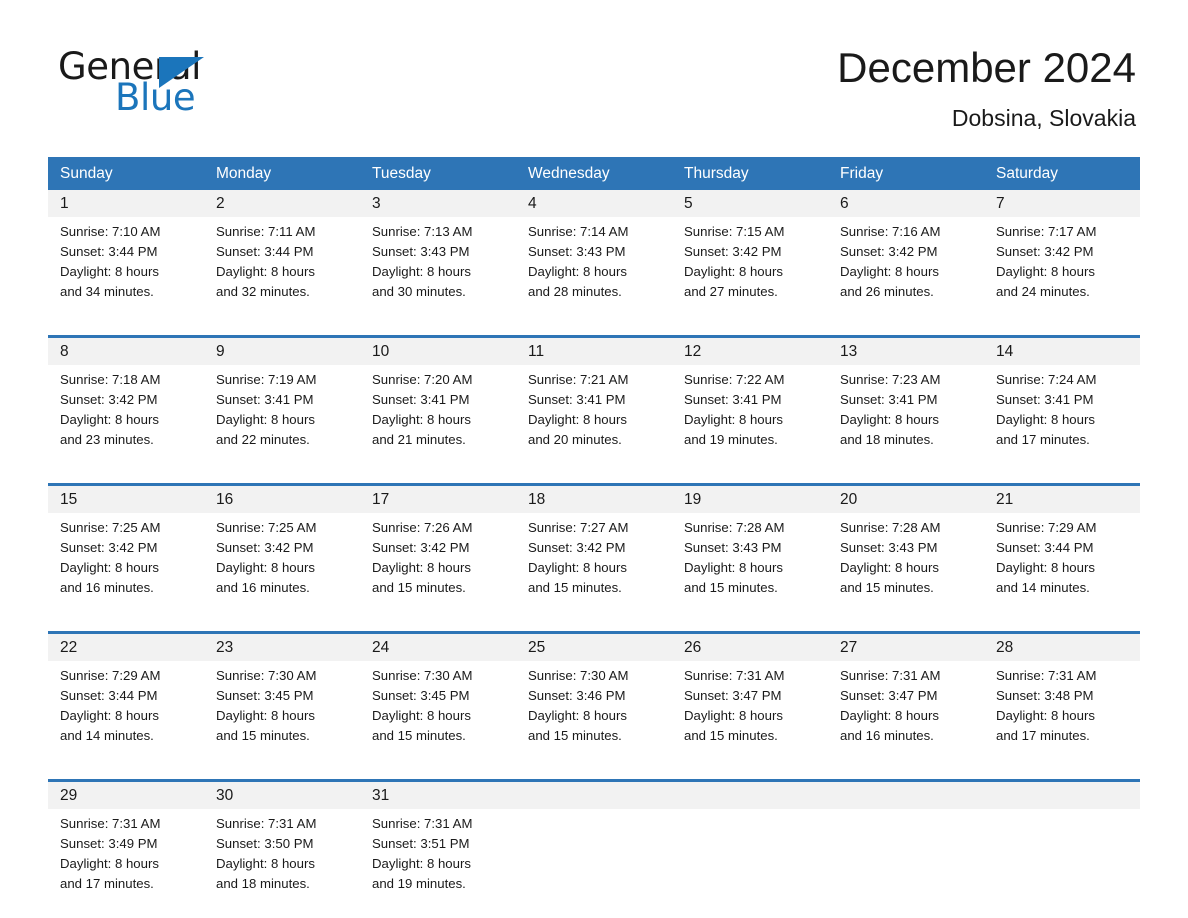 This screenshot has width=1188, height=918. What do you see at coordinates (421, 695) in the screenshot?
I see `day-sunset-text: Sunset: 3:45 PM` at bounding box center [421, 695].